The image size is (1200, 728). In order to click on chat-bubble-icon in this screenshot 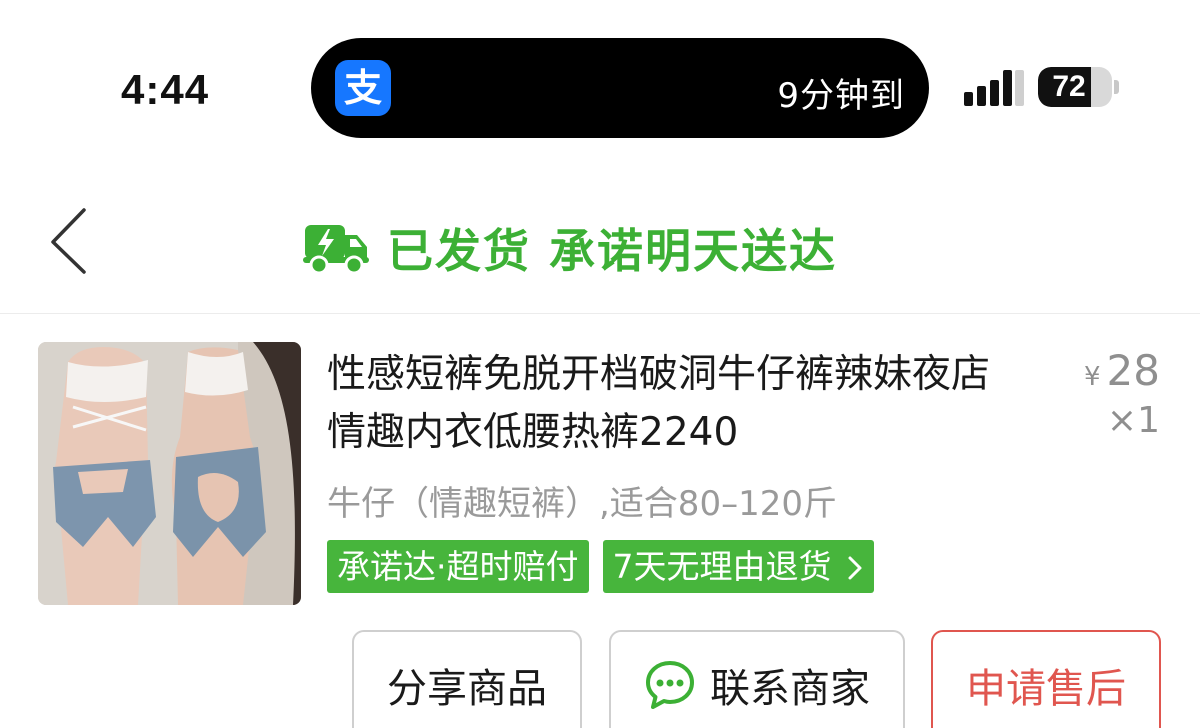, I will do `click(670, 685)`.